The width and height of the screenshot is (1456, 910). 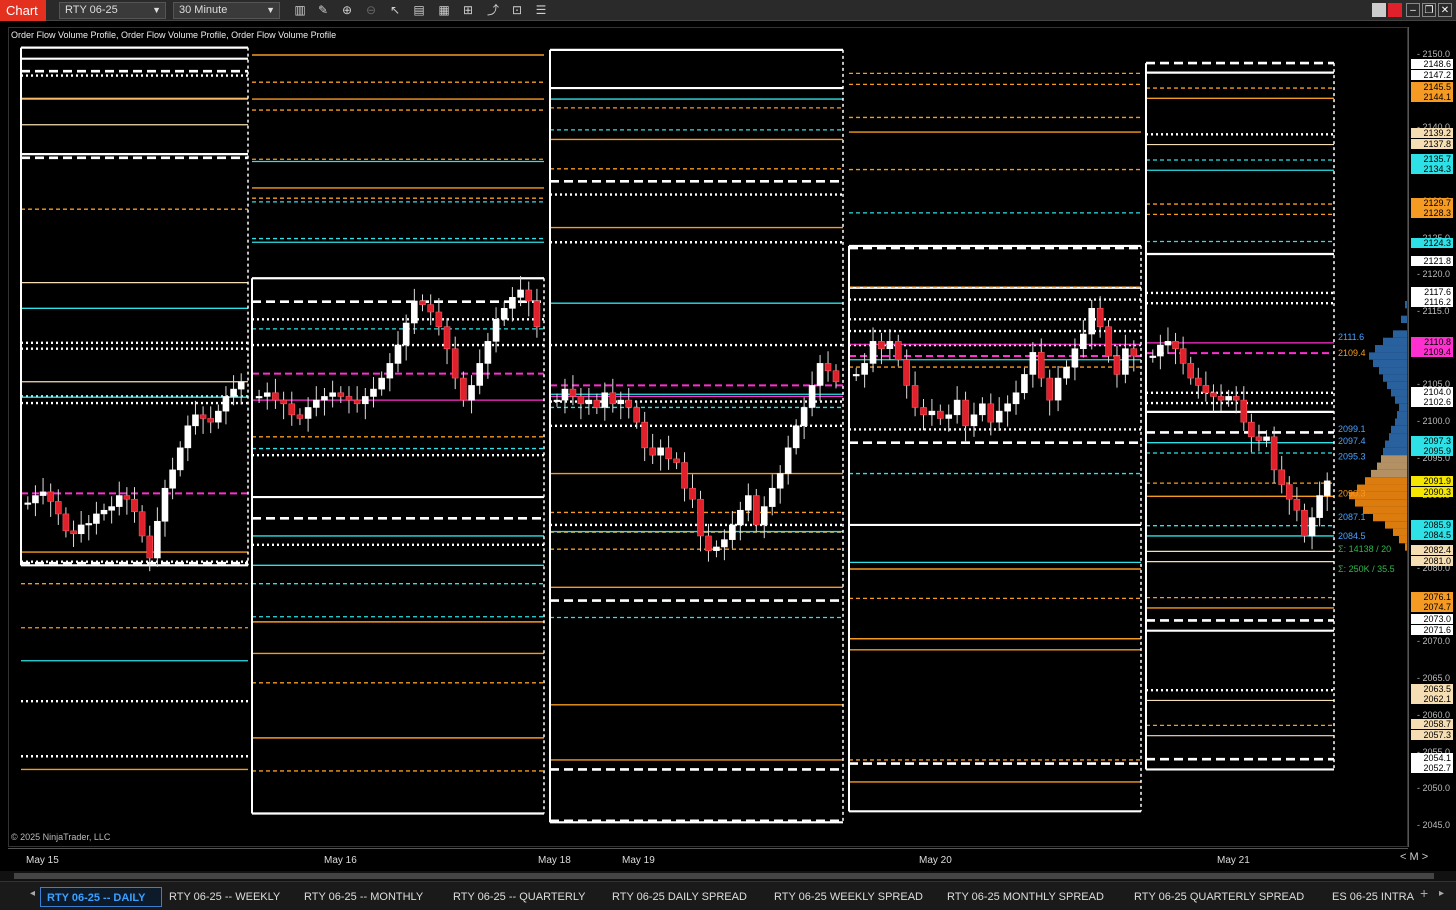 I want to click on zoom-out-icon: ⊖, so click(x=371, y=10).